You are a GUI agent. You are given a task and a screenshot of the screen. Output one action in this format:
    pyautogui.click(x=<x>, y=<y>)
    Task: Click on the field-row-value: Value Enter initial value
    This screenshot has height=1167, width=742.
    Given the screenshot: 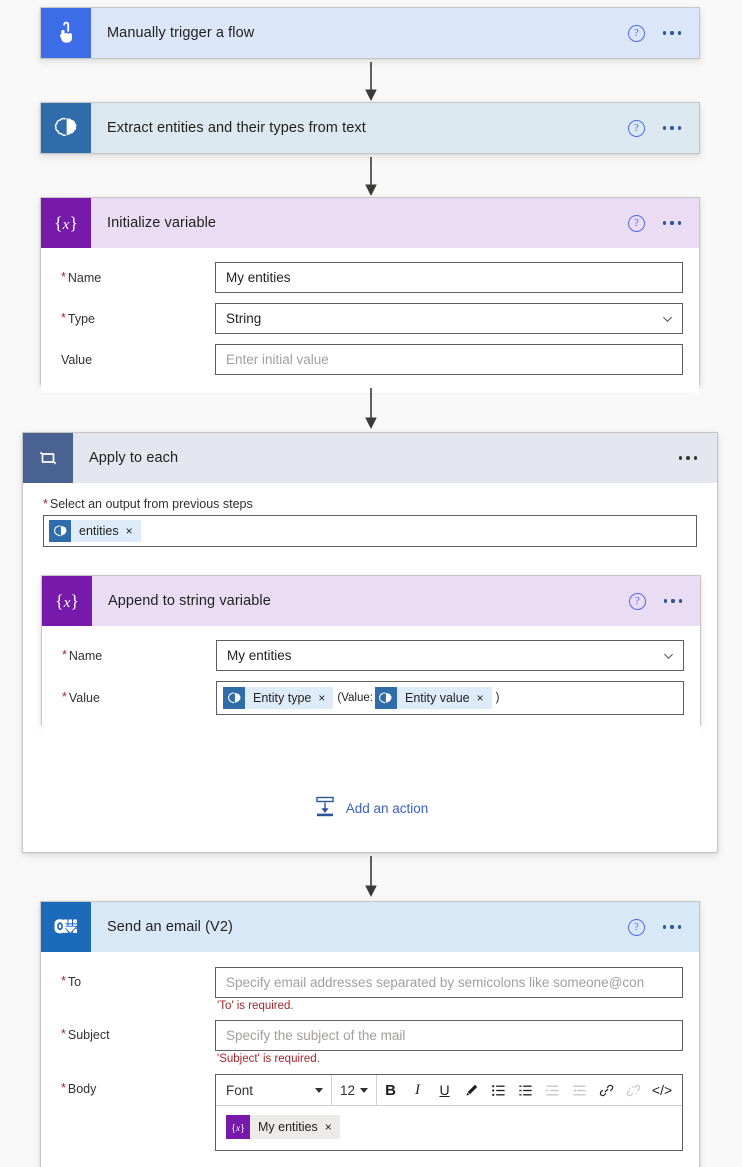 What is the action you would take?
    pyautogui.click(x=370, y=359)
    